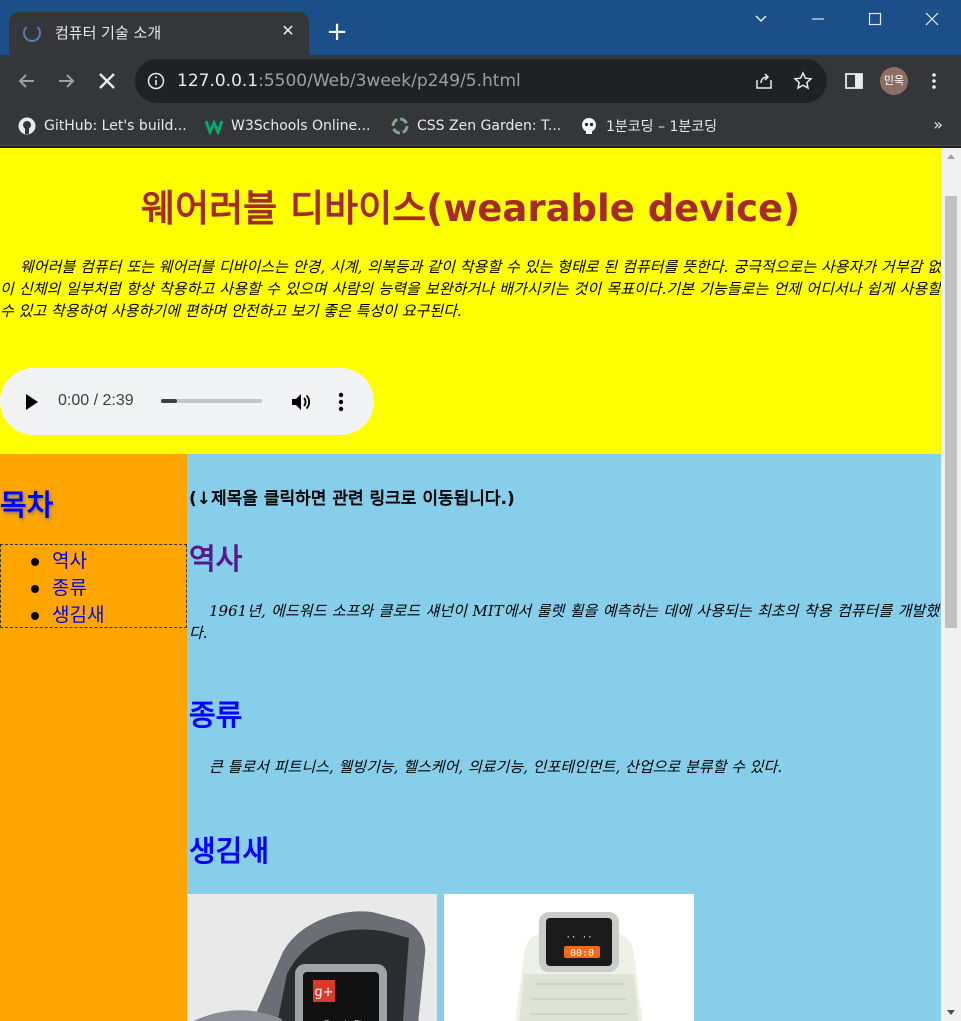 The width and height of the screenshot is (961, 1021). Describe the element at coordinates (951, 156) in the screenshot. I see `scroll-up-arrow-icon` at that location.